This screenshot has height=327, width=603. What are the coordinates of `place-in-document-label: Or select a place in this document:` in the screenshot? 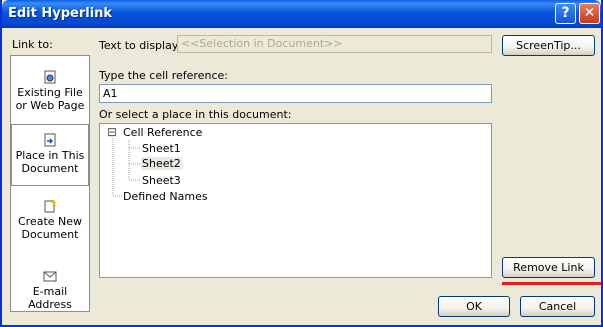 It's located at (195, 114).